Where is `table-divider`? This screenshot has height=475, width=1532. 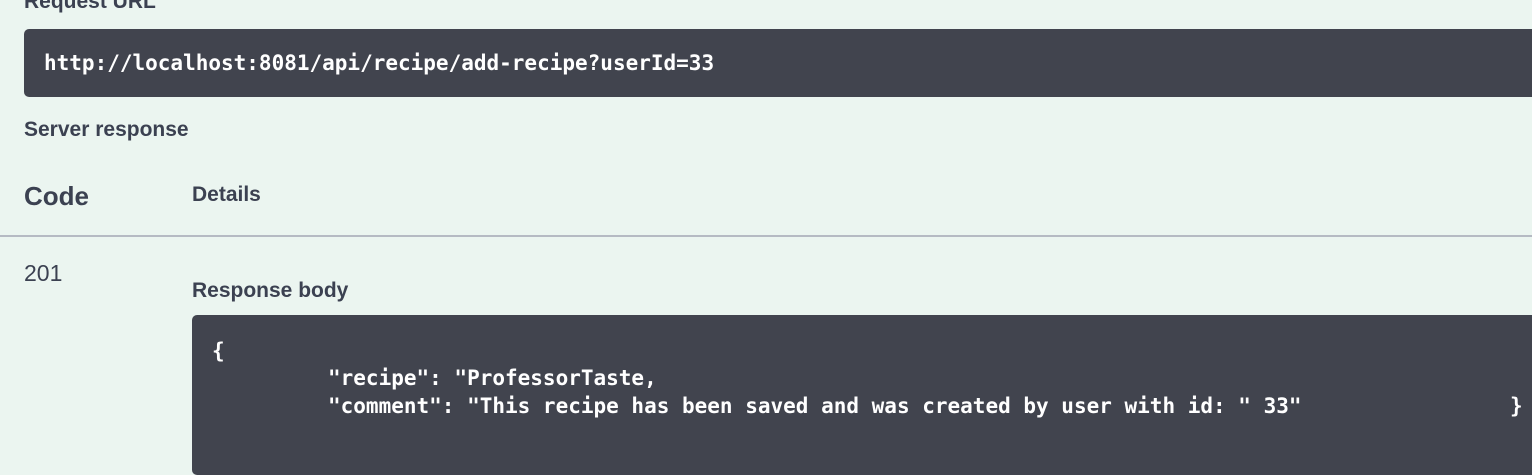
table-divider is located at coordinates (766, 236).